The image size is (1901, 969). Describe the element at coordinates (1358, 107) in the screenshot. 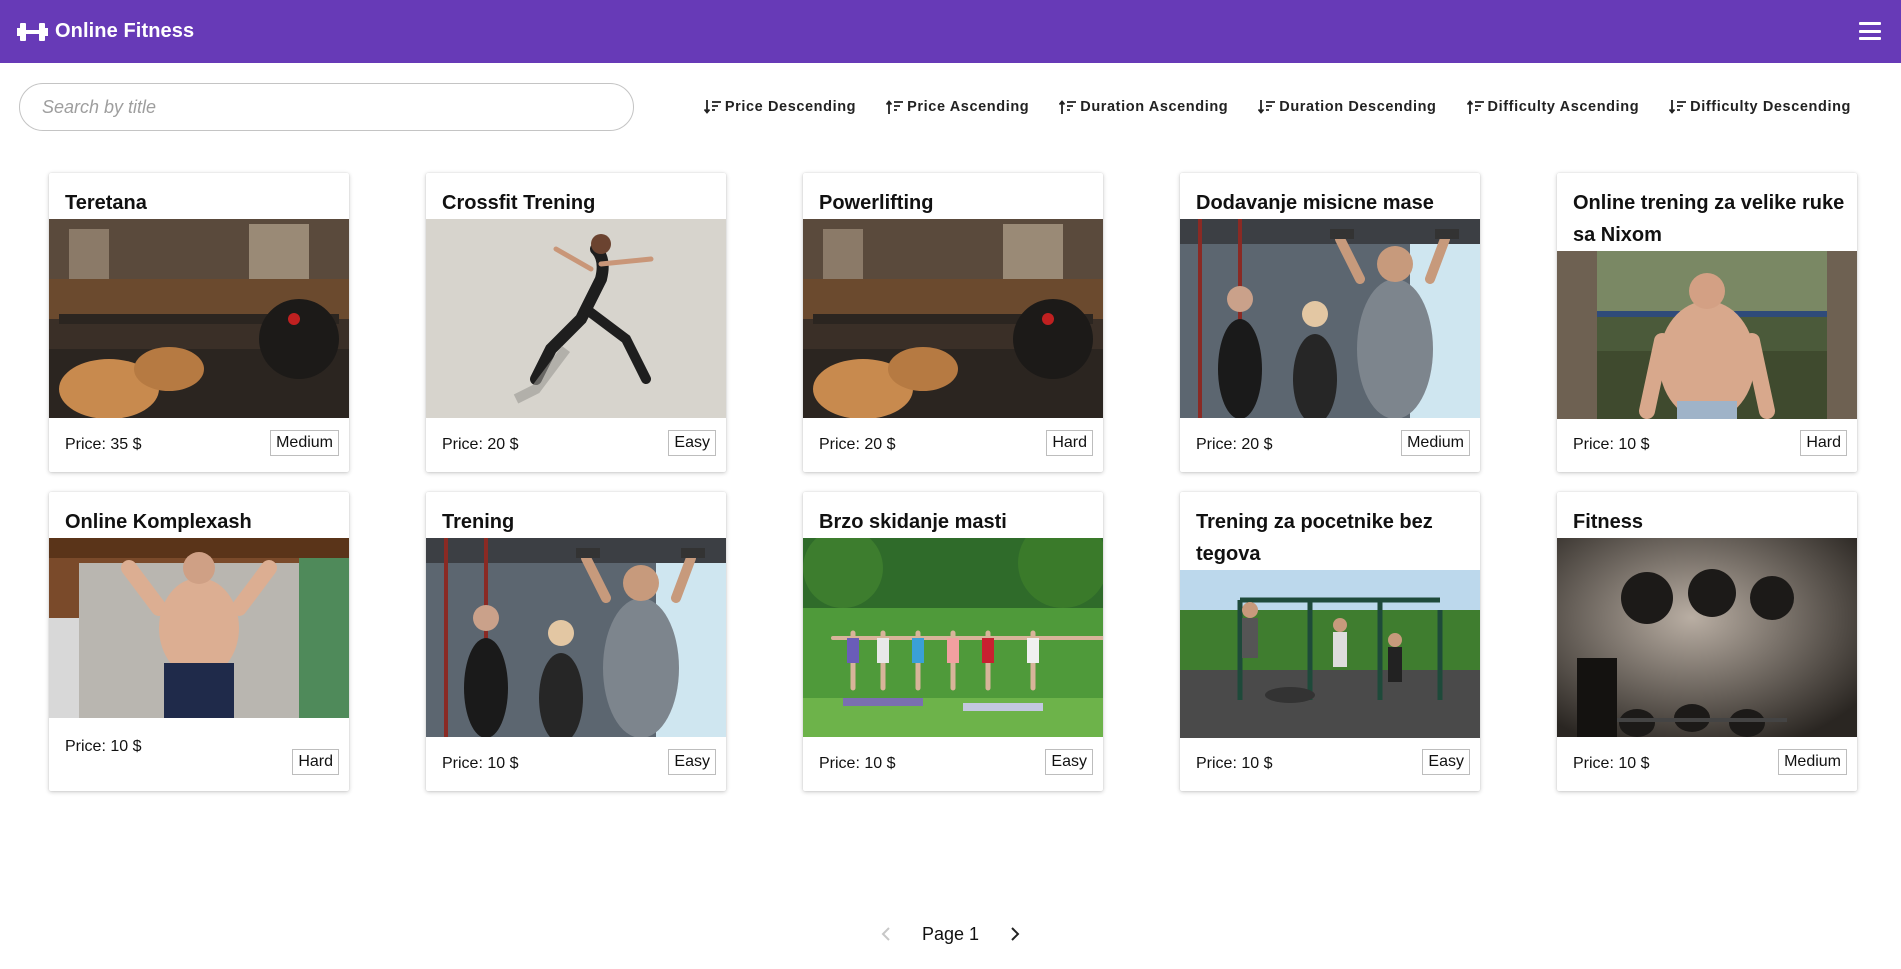

I see `sort-label: Duration Descending` at that location.